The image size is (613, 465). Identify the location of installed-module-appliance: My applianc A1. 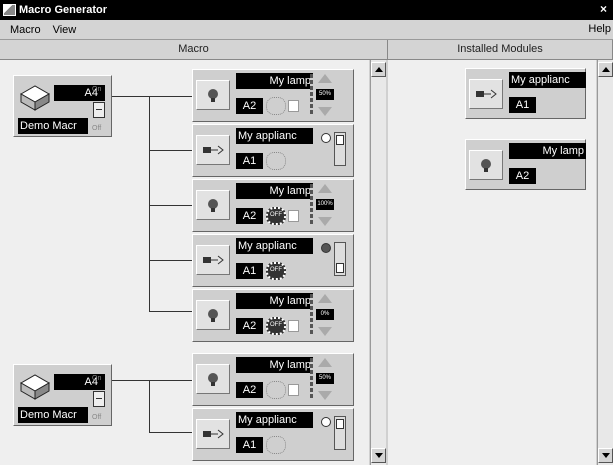
(525, 93).